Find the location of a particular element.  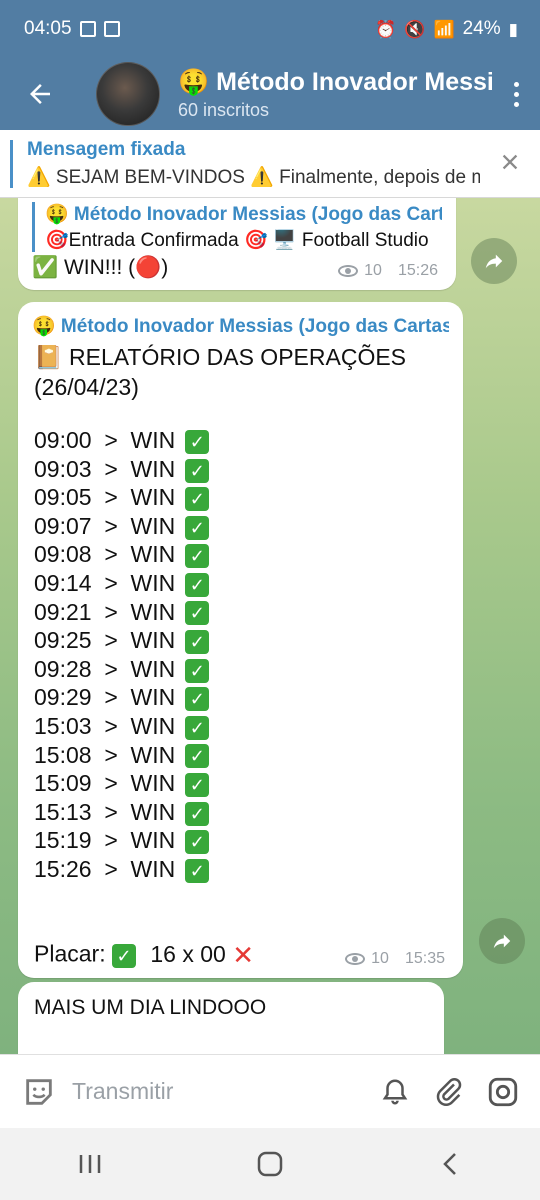

close-icon is located at coordinates (510, 161).